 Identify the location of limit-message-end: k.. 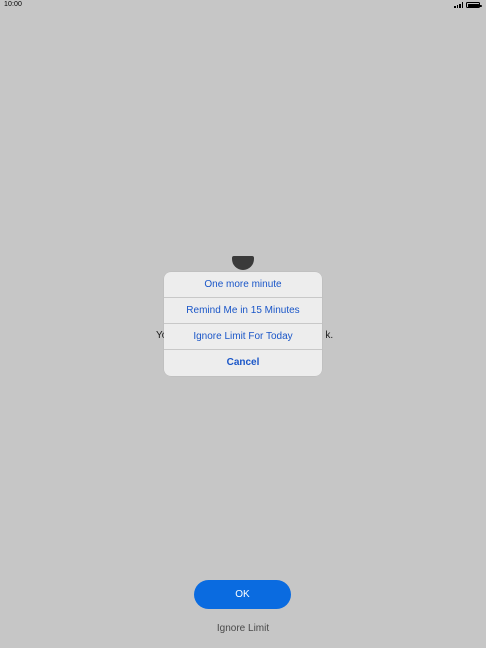
(329, 335).